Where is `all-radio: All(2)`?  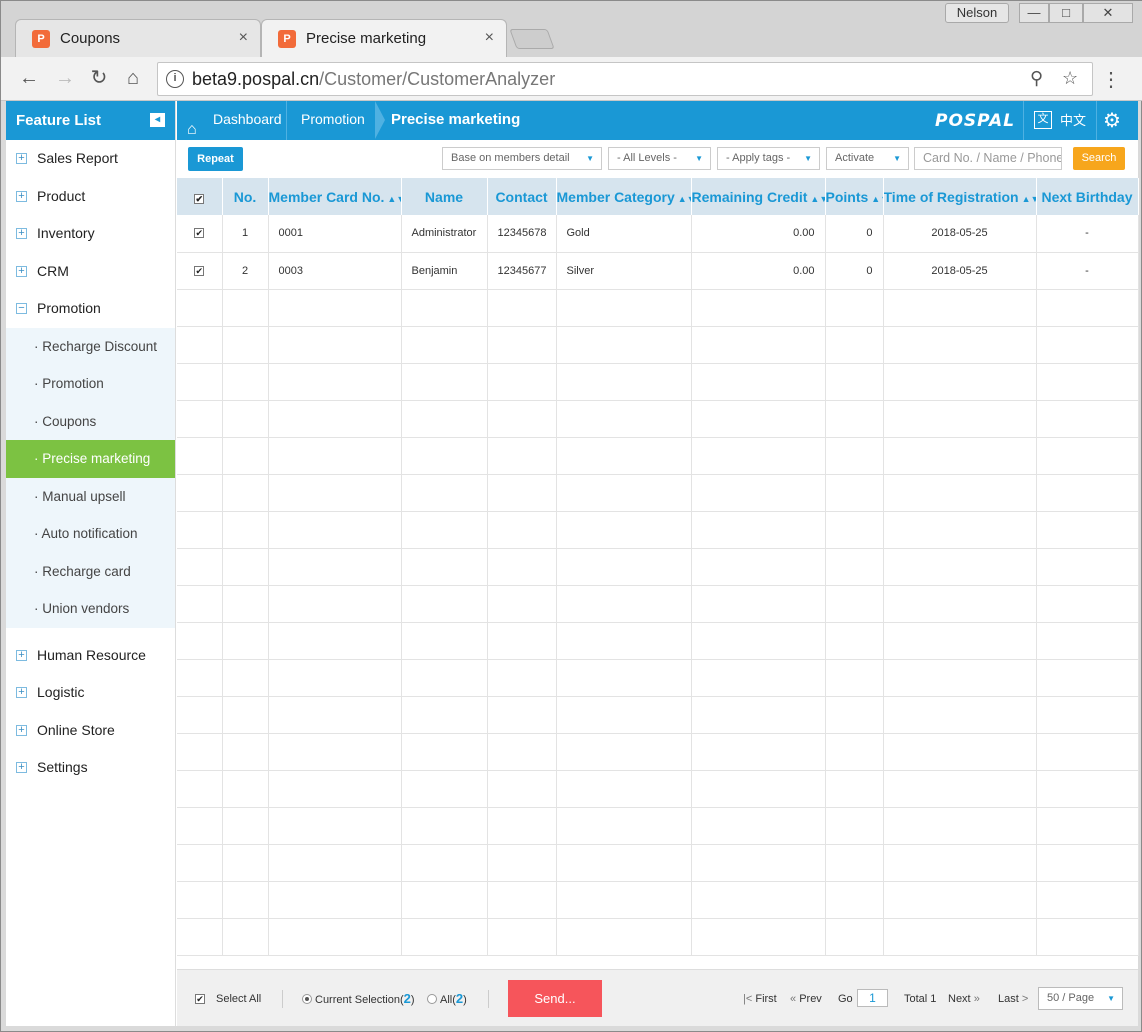
all-radio: All(2) is located at coordinates (447, 999).